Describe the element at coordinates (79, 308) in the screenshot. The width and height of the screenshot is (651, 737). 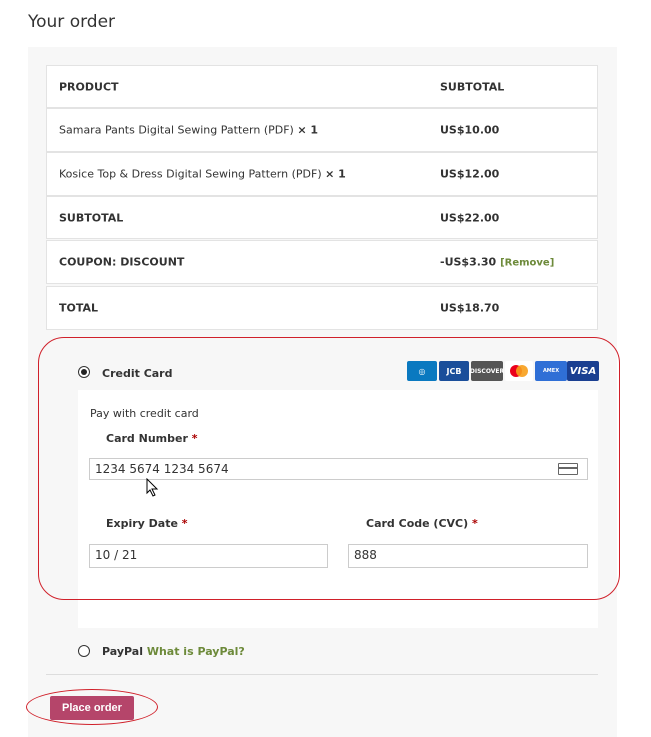
I see `total-label: TOTAL` at that location.